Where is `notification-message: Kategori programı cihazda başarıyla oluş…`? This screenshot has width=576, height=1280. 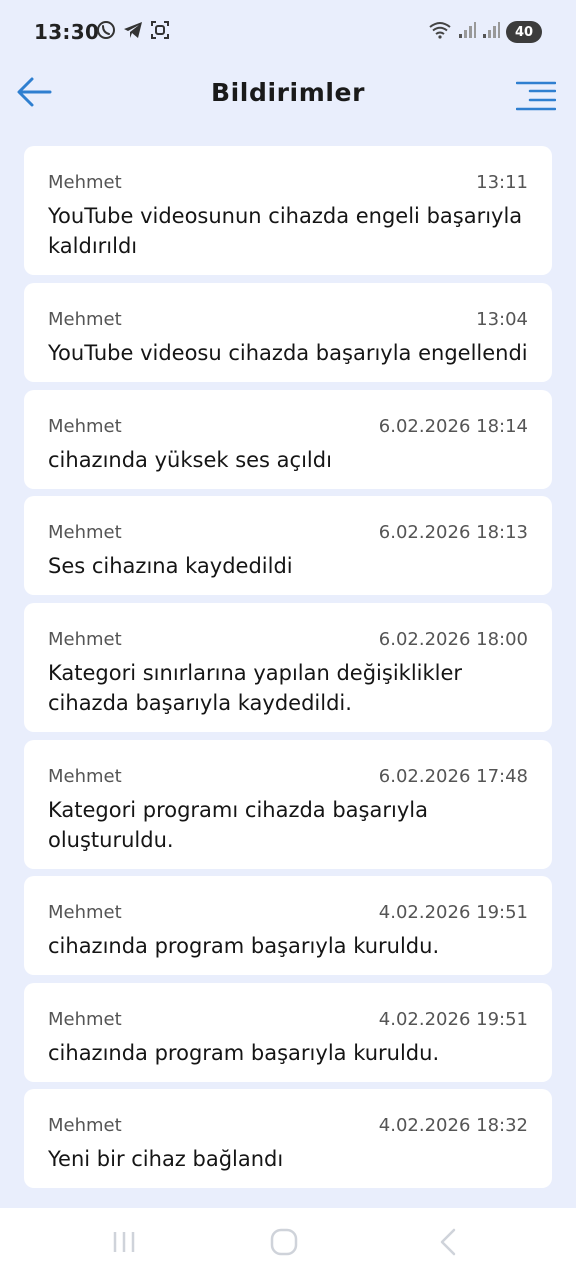 notification-message: Kategori programı cihazda başarıyla oluş… is located at coordinates (238, 825).